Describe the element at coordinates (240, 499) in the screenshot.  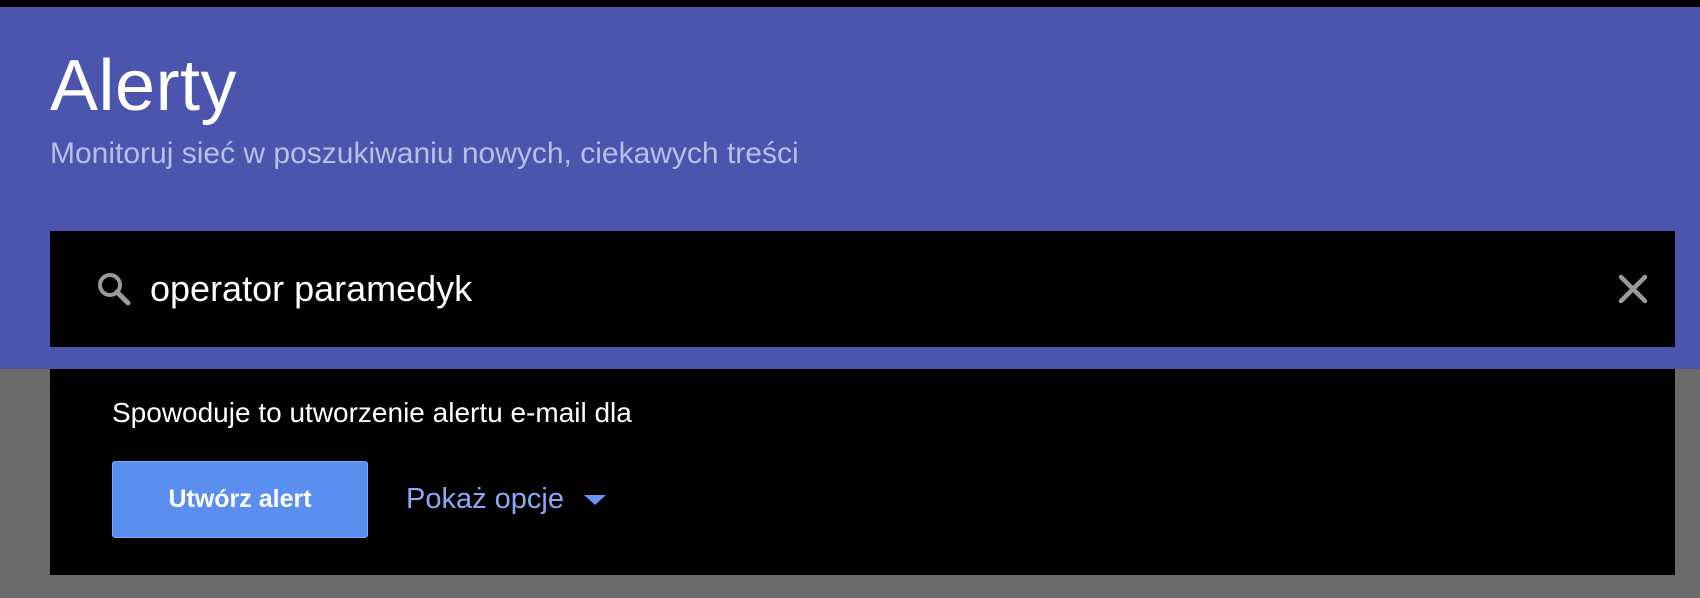
I see `create-alert-button: Utwórz alert` at that location.